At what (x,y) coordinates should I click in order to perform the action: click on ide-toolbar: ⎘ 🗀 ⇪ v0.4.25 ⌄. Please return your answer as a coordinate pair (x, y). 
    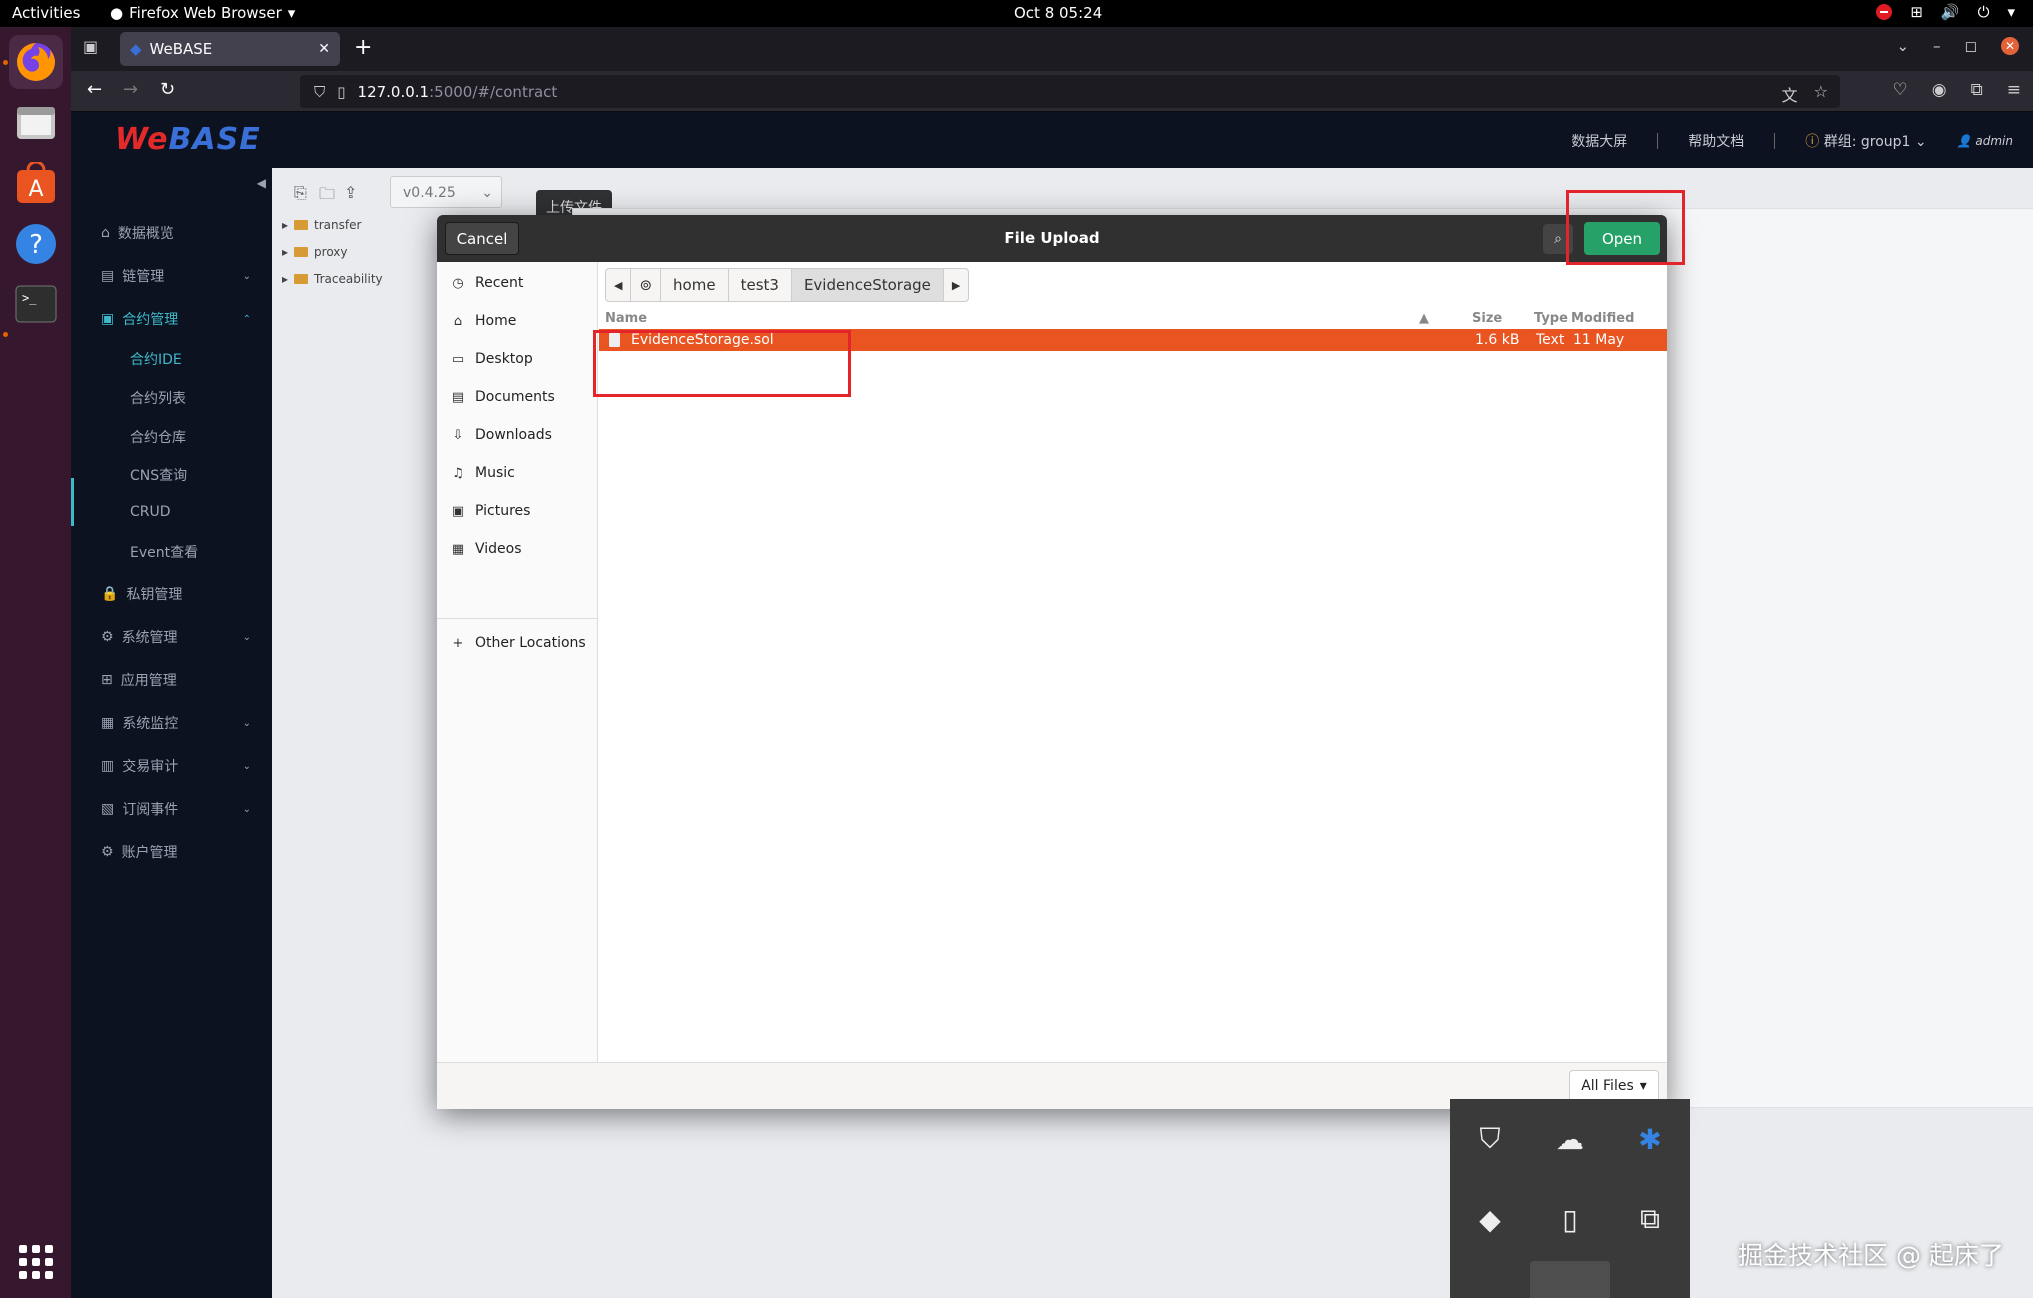
    Looking at the image, I should click on (392, 193).